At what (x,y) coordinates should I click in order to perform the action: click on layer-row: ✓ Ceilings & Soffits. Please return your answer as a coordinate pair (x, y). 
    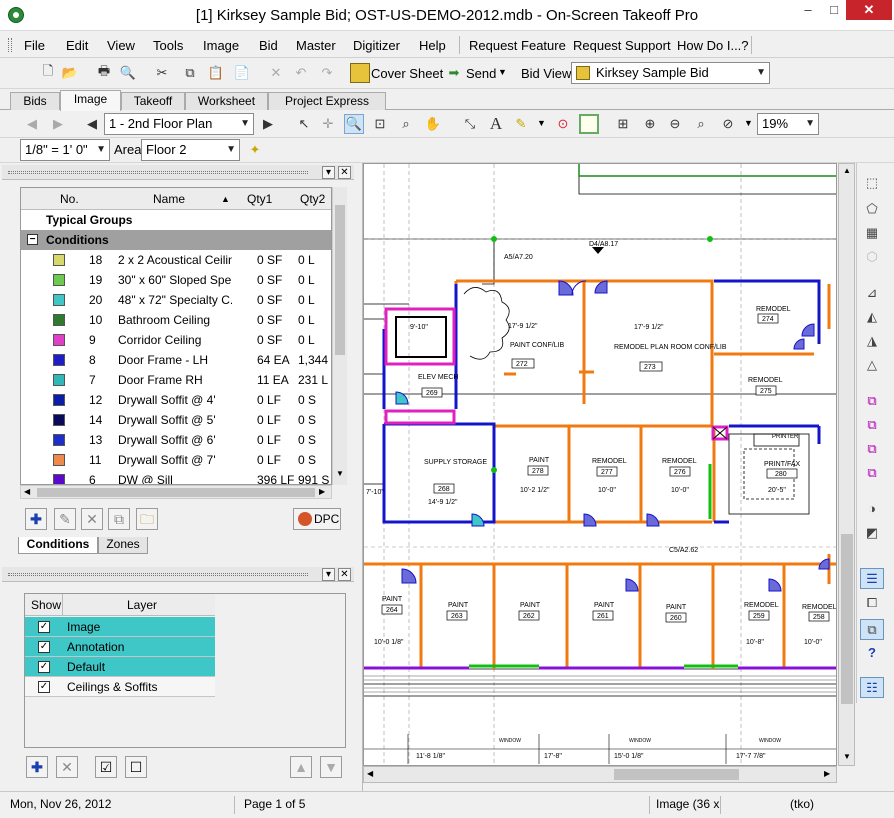
    Looking at the image, I should click on (120, 687).